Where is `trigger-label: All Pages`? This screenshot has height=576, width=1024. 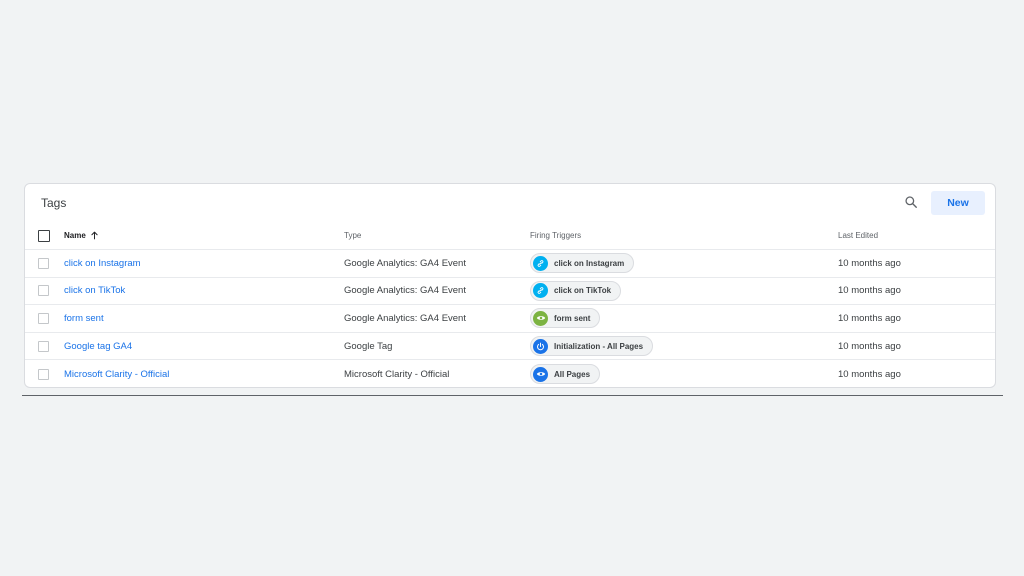
trigger-label: All Pages is located at coordinates (572, 374).